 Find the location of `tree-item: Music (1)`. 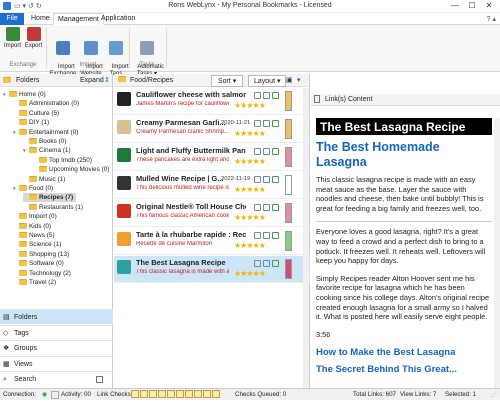

tree-item: Music (1) is located at coordinates (44, 179).